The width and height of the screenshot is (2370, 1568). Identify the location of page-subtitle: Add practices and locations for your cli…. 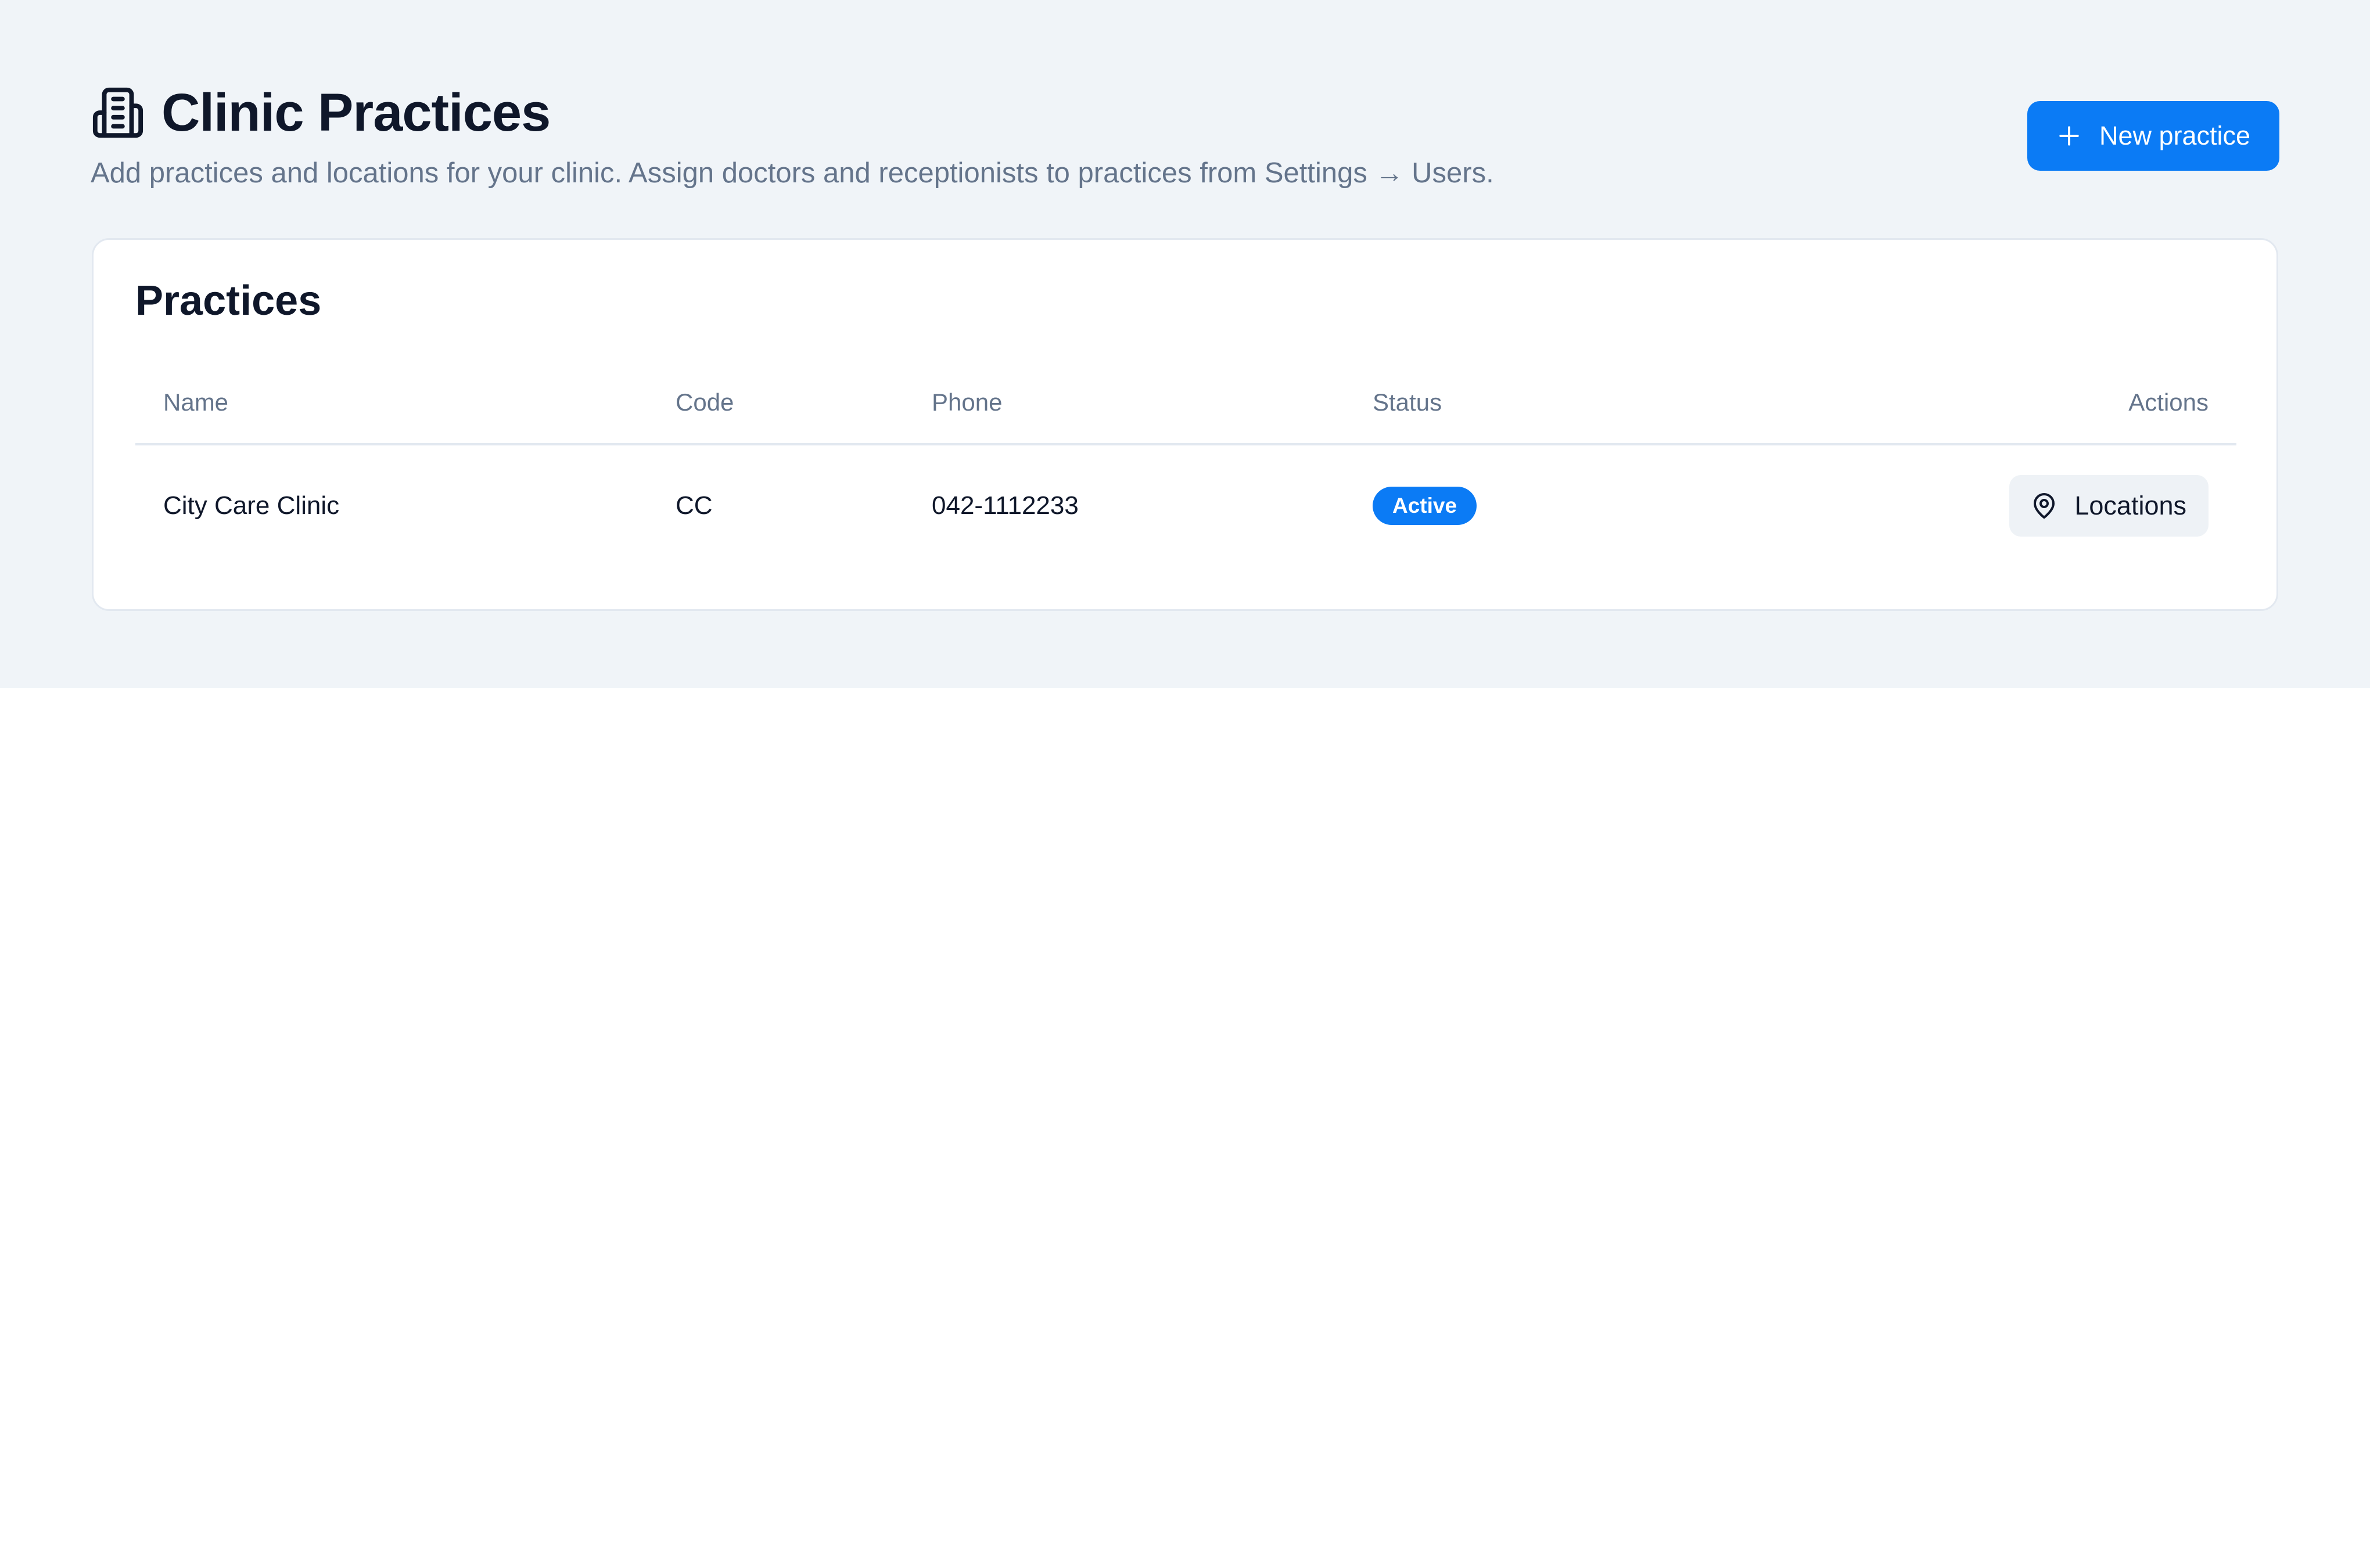
(793, 173).